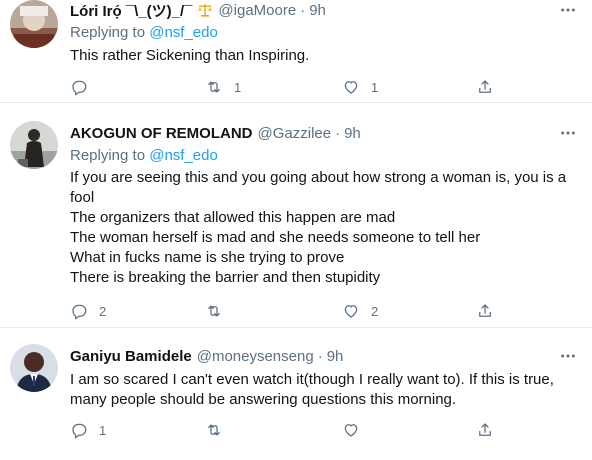  What do you see at coordinates (255, 356) in the screenshot?
I see `user-handle: @moneysenseng` at bounding box center [255, 356].